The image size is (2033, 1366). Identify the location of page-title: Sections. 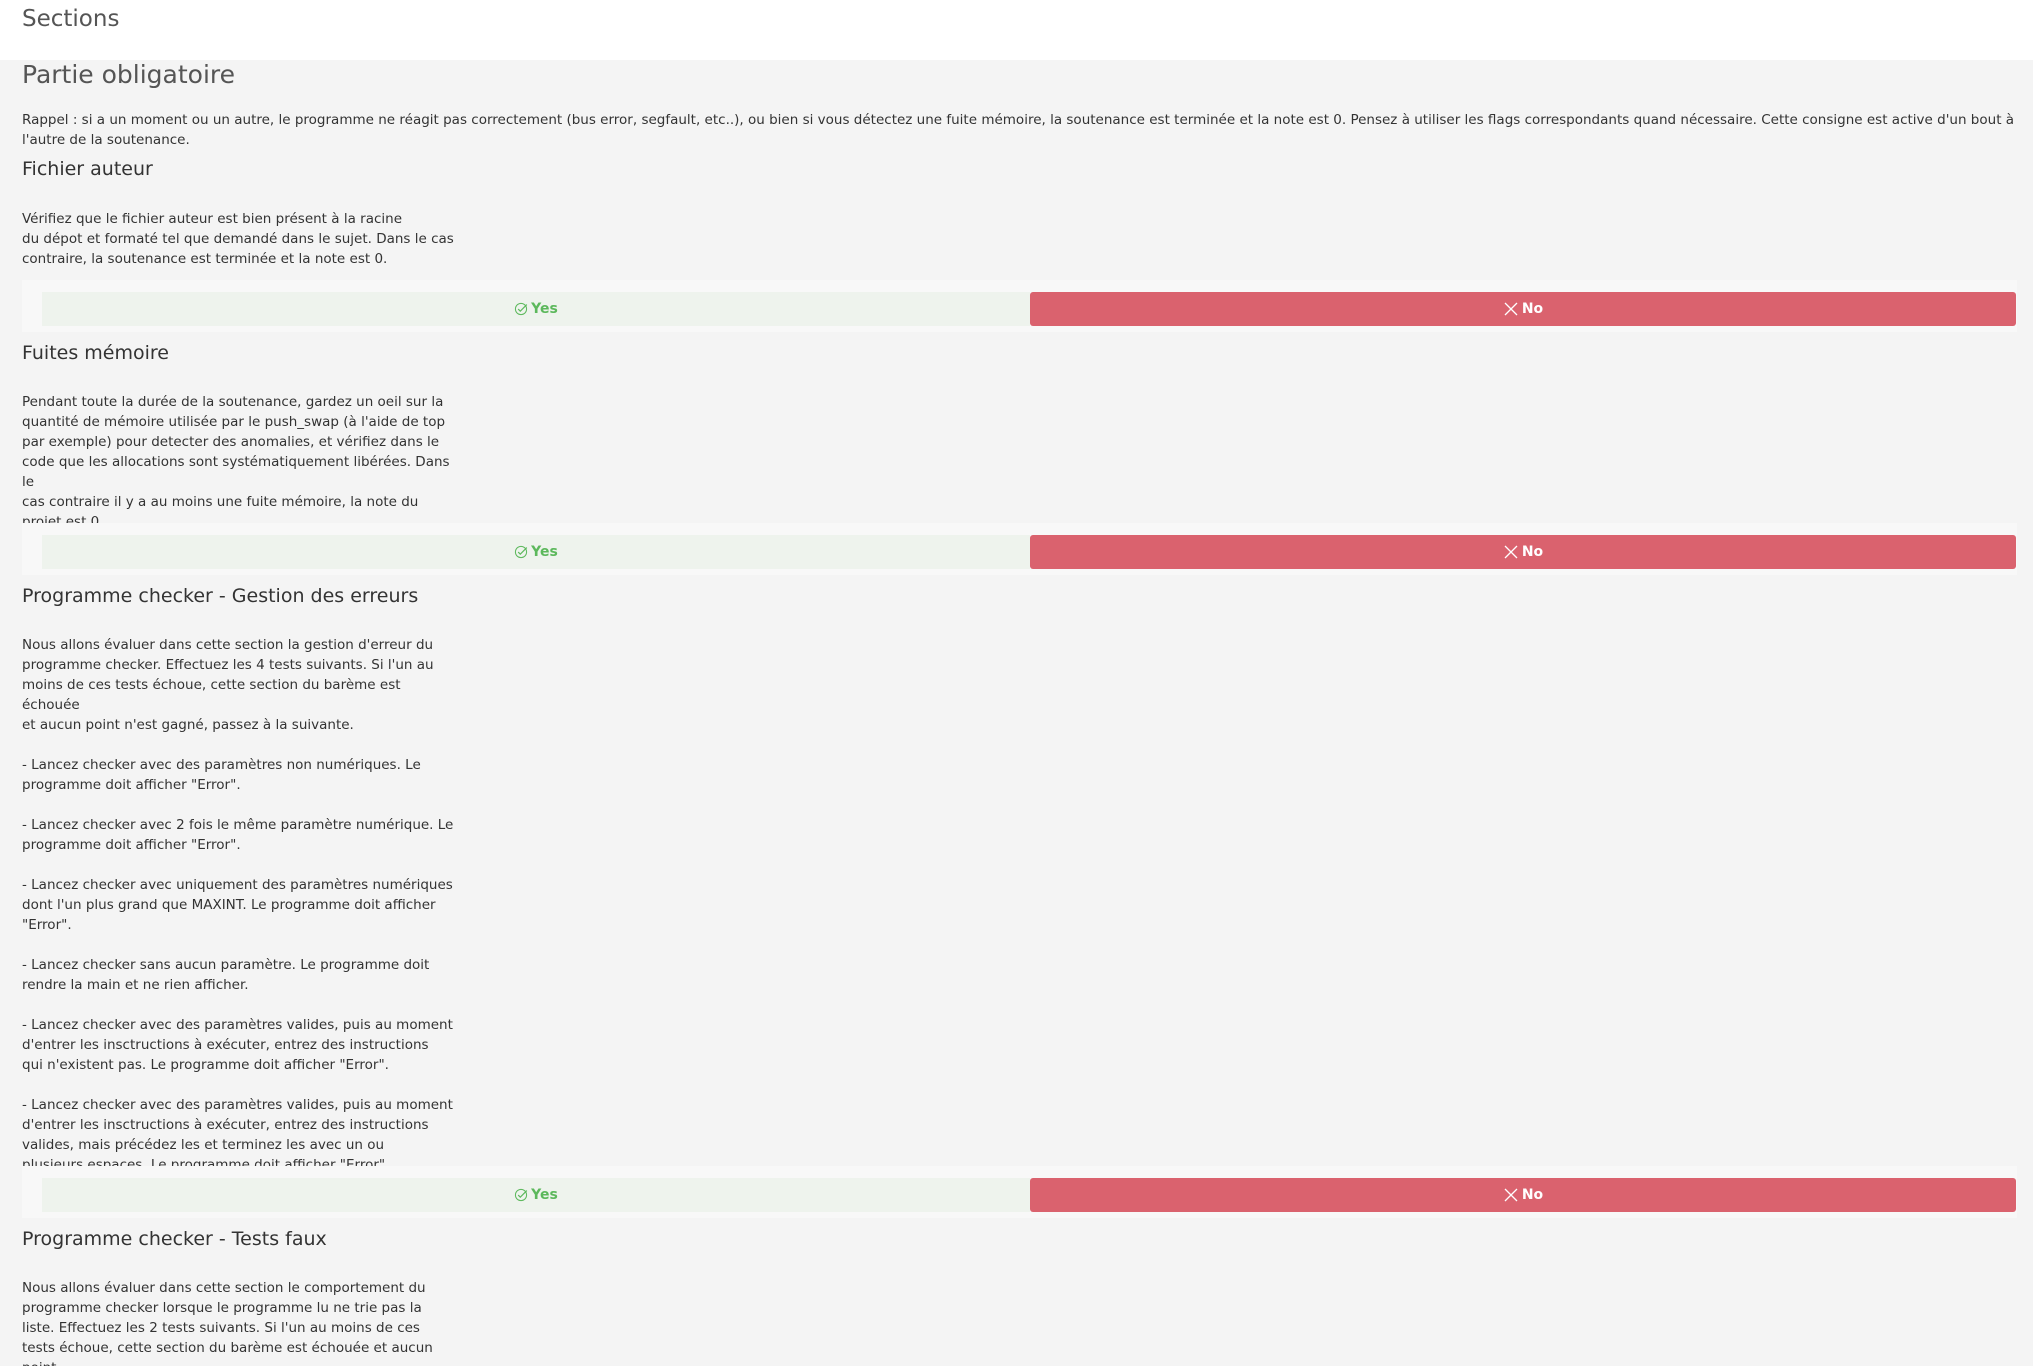
(71, 19).